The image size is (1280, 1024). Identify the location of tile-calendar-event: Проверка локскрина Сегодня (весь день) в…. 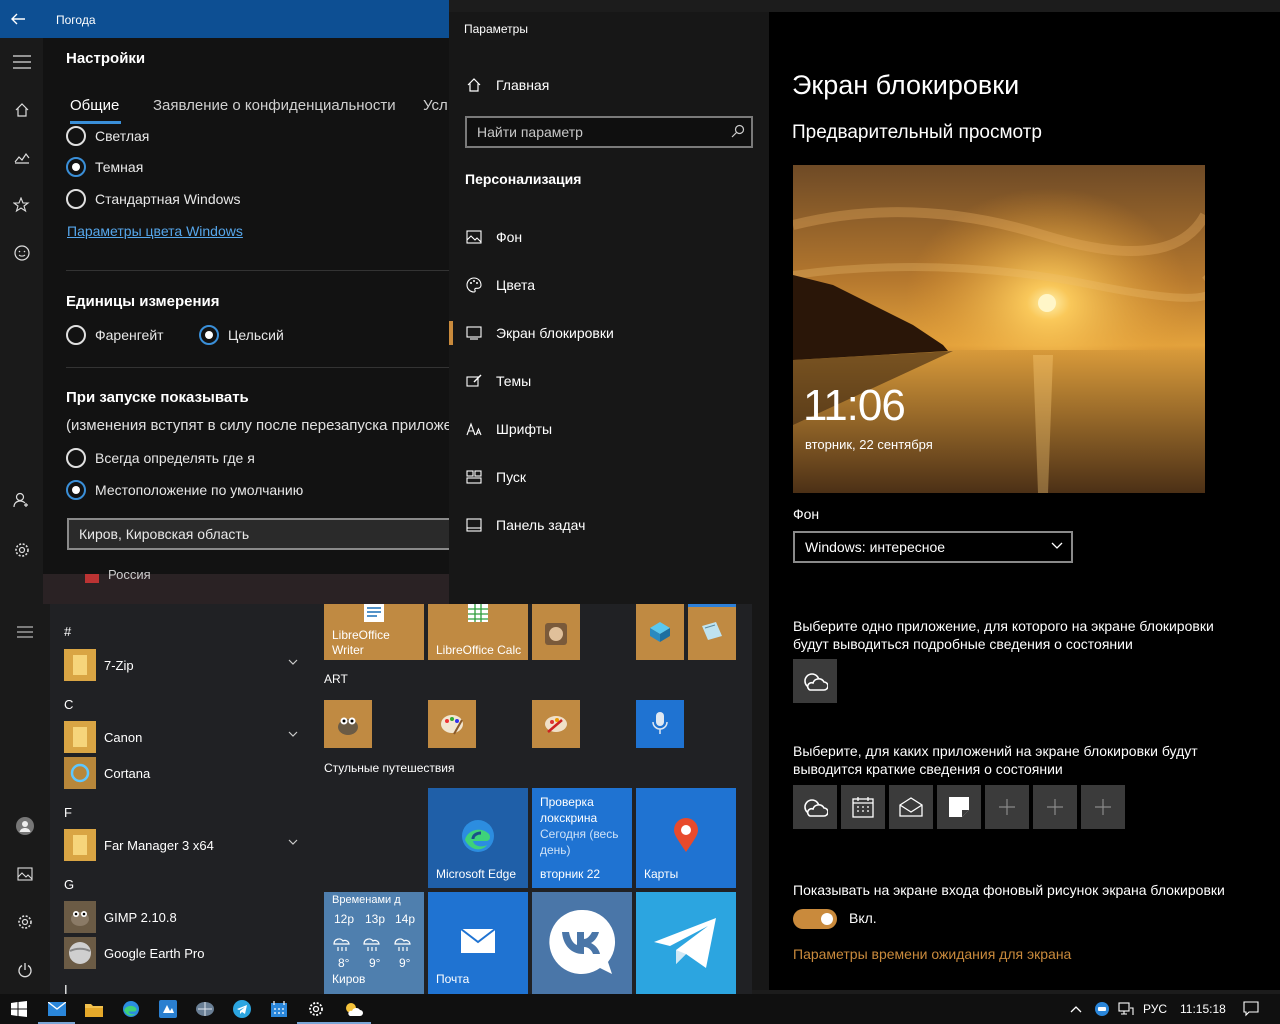
(582, 838).